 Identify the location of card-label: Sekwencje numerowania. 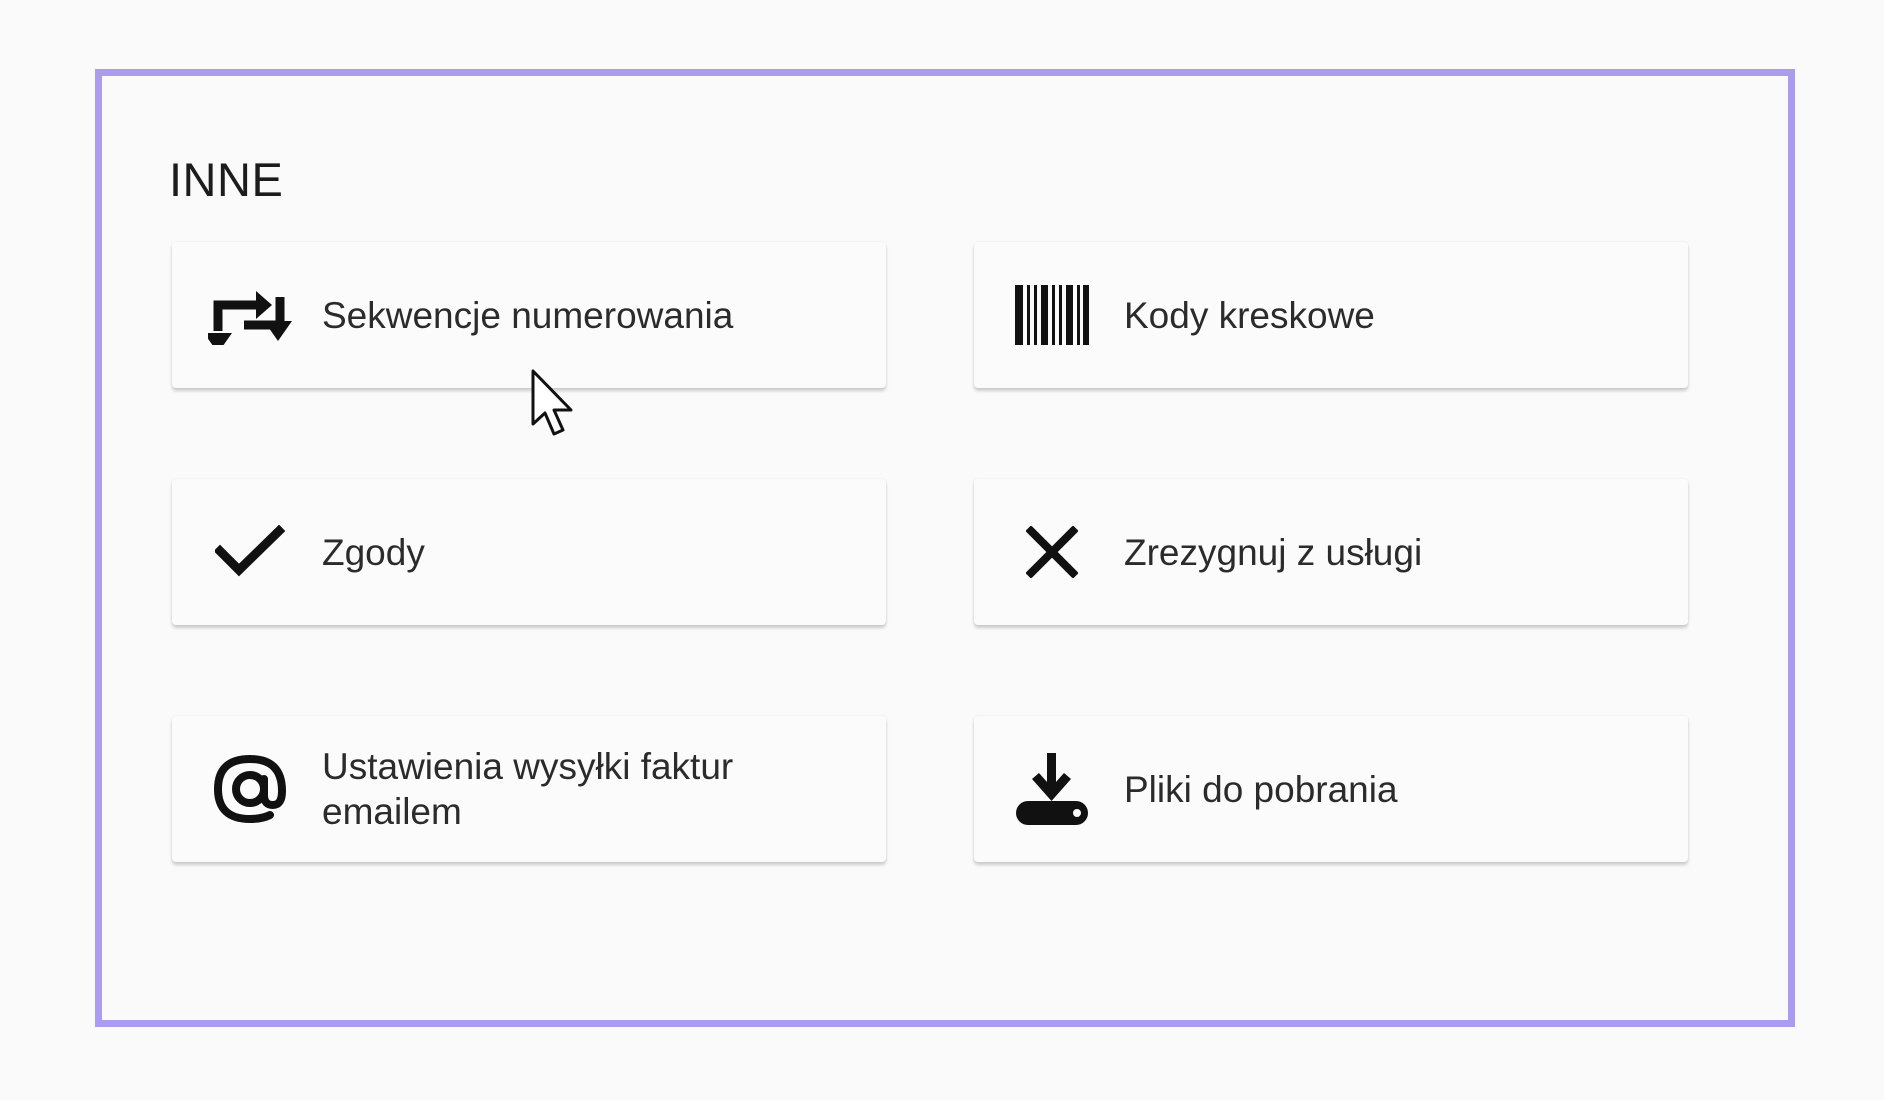
(528, 315).